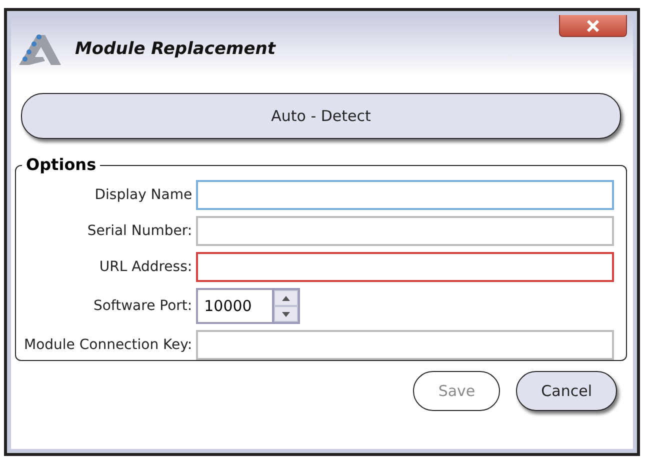 The height and width of the screenshot is (464, 648). What do you see at coordinates (566, 391) in the screenshot?
I see `dialog-button: Cancel` at bounding box center [566, 391].